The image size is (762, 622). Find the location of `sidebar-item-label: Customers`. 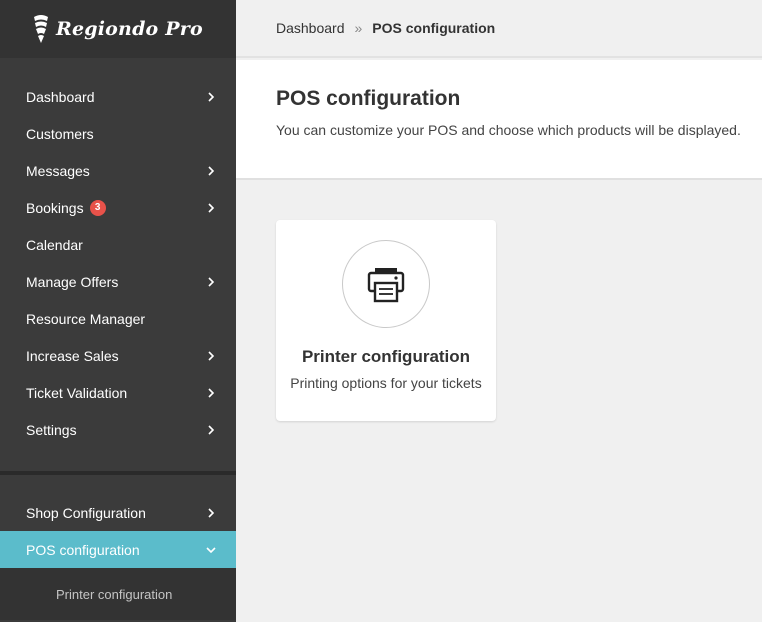

sidebar-item-label: Customers is located at coordinates (60, 133).